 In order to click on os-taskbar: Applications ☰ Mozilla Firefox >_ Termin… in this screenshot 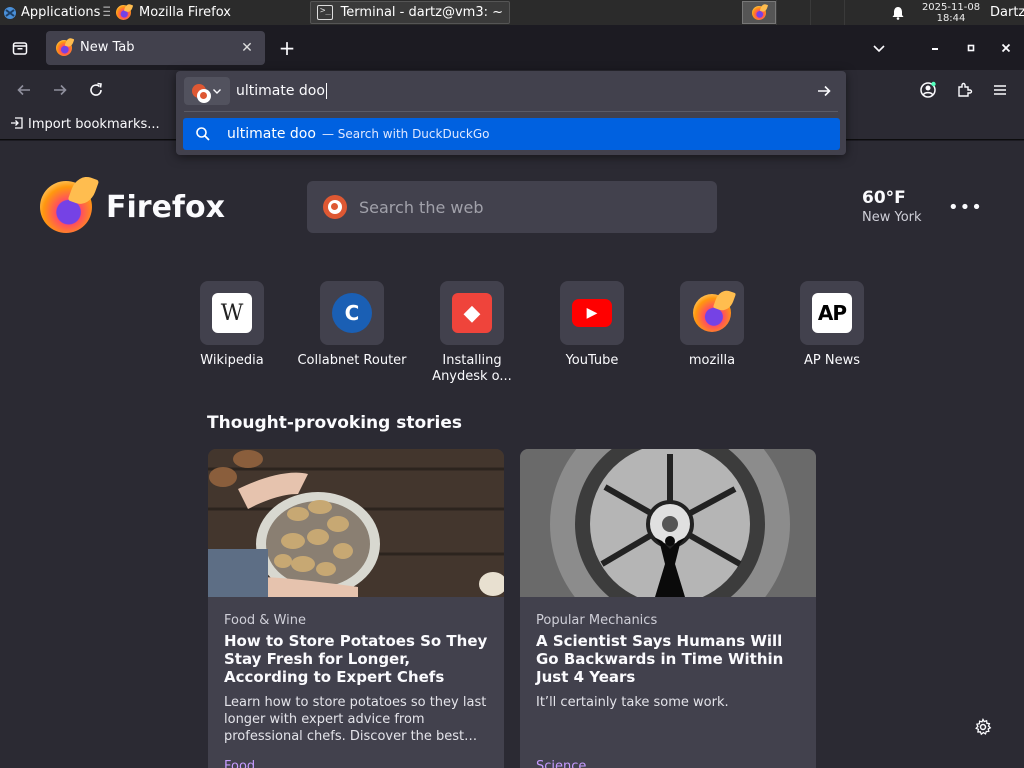, I will do `click(512, 12)`.